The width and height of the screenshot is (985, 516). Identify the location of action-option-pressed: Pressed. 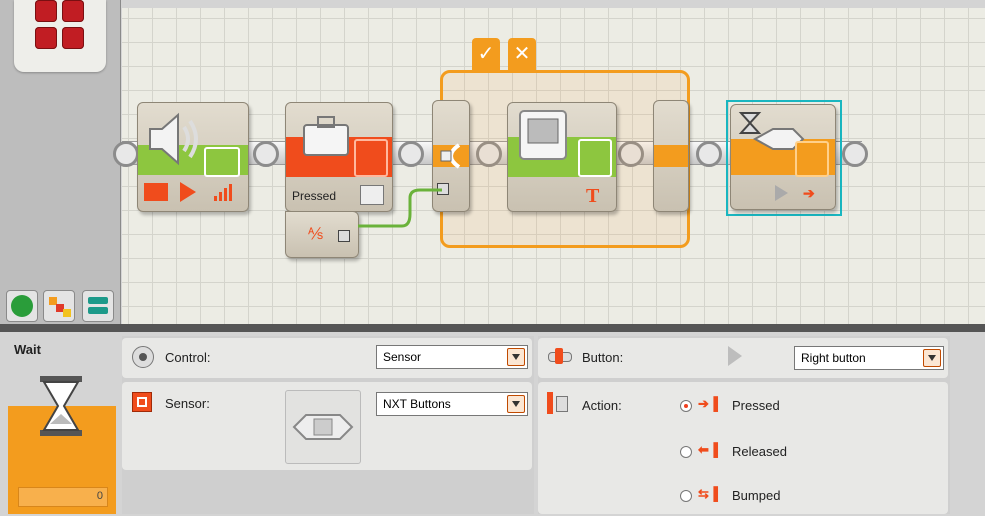
(756, 405).